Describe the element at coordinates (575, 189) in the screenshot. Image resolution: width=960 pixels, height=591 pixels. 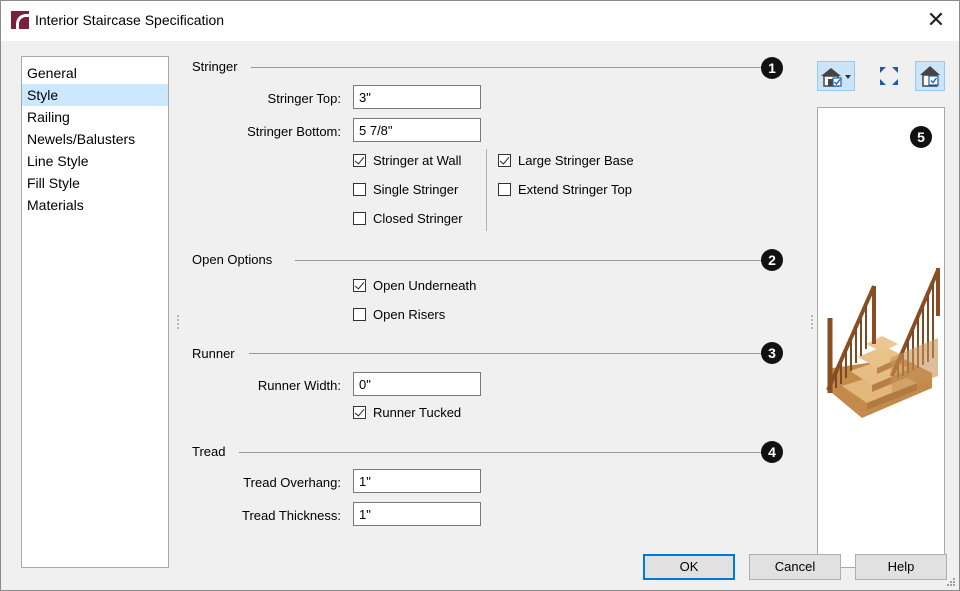
I see `checkbox-label: Extend Stringer Top` at that location.